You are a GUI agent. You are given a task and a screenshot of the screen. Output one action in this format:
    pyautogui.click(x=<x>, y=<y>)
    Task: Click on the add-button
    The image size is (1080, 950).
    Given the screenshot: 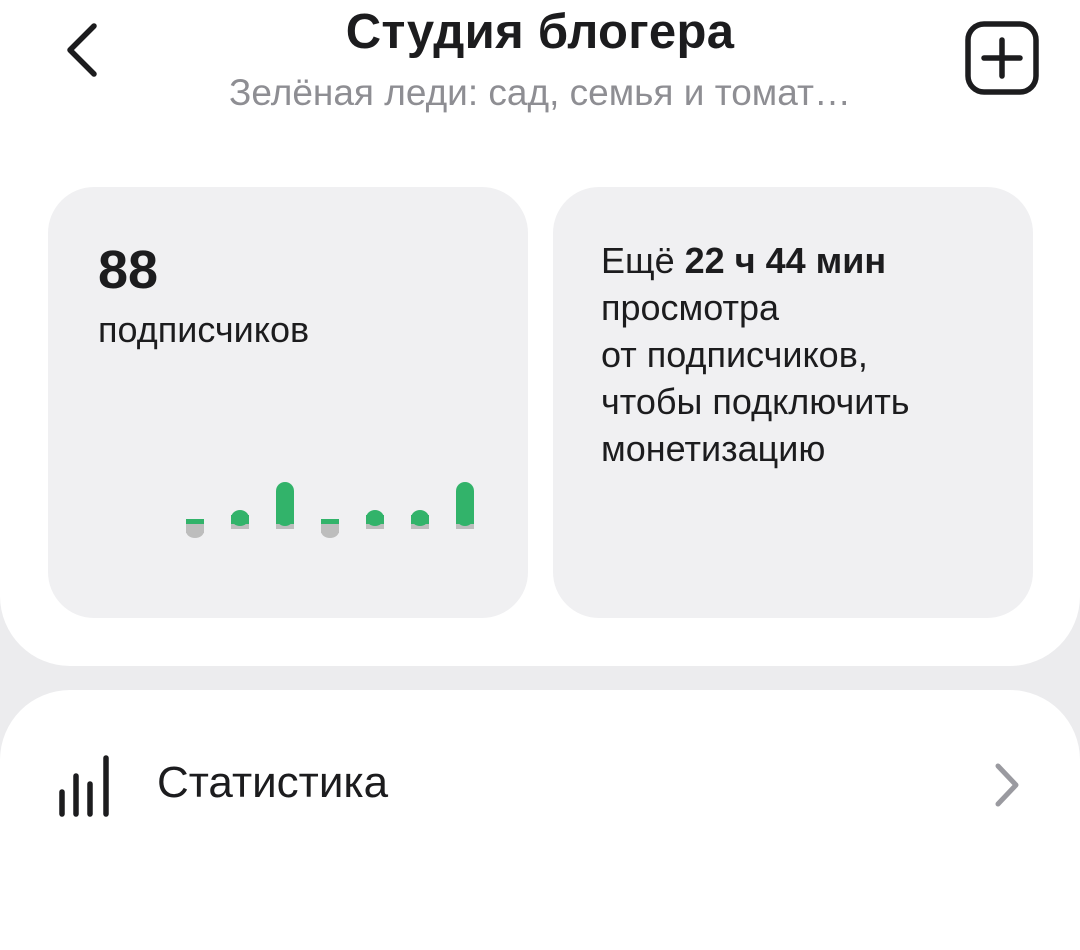 What is the action you would take?
    pyautogui.click(x=1002, y=58)
    